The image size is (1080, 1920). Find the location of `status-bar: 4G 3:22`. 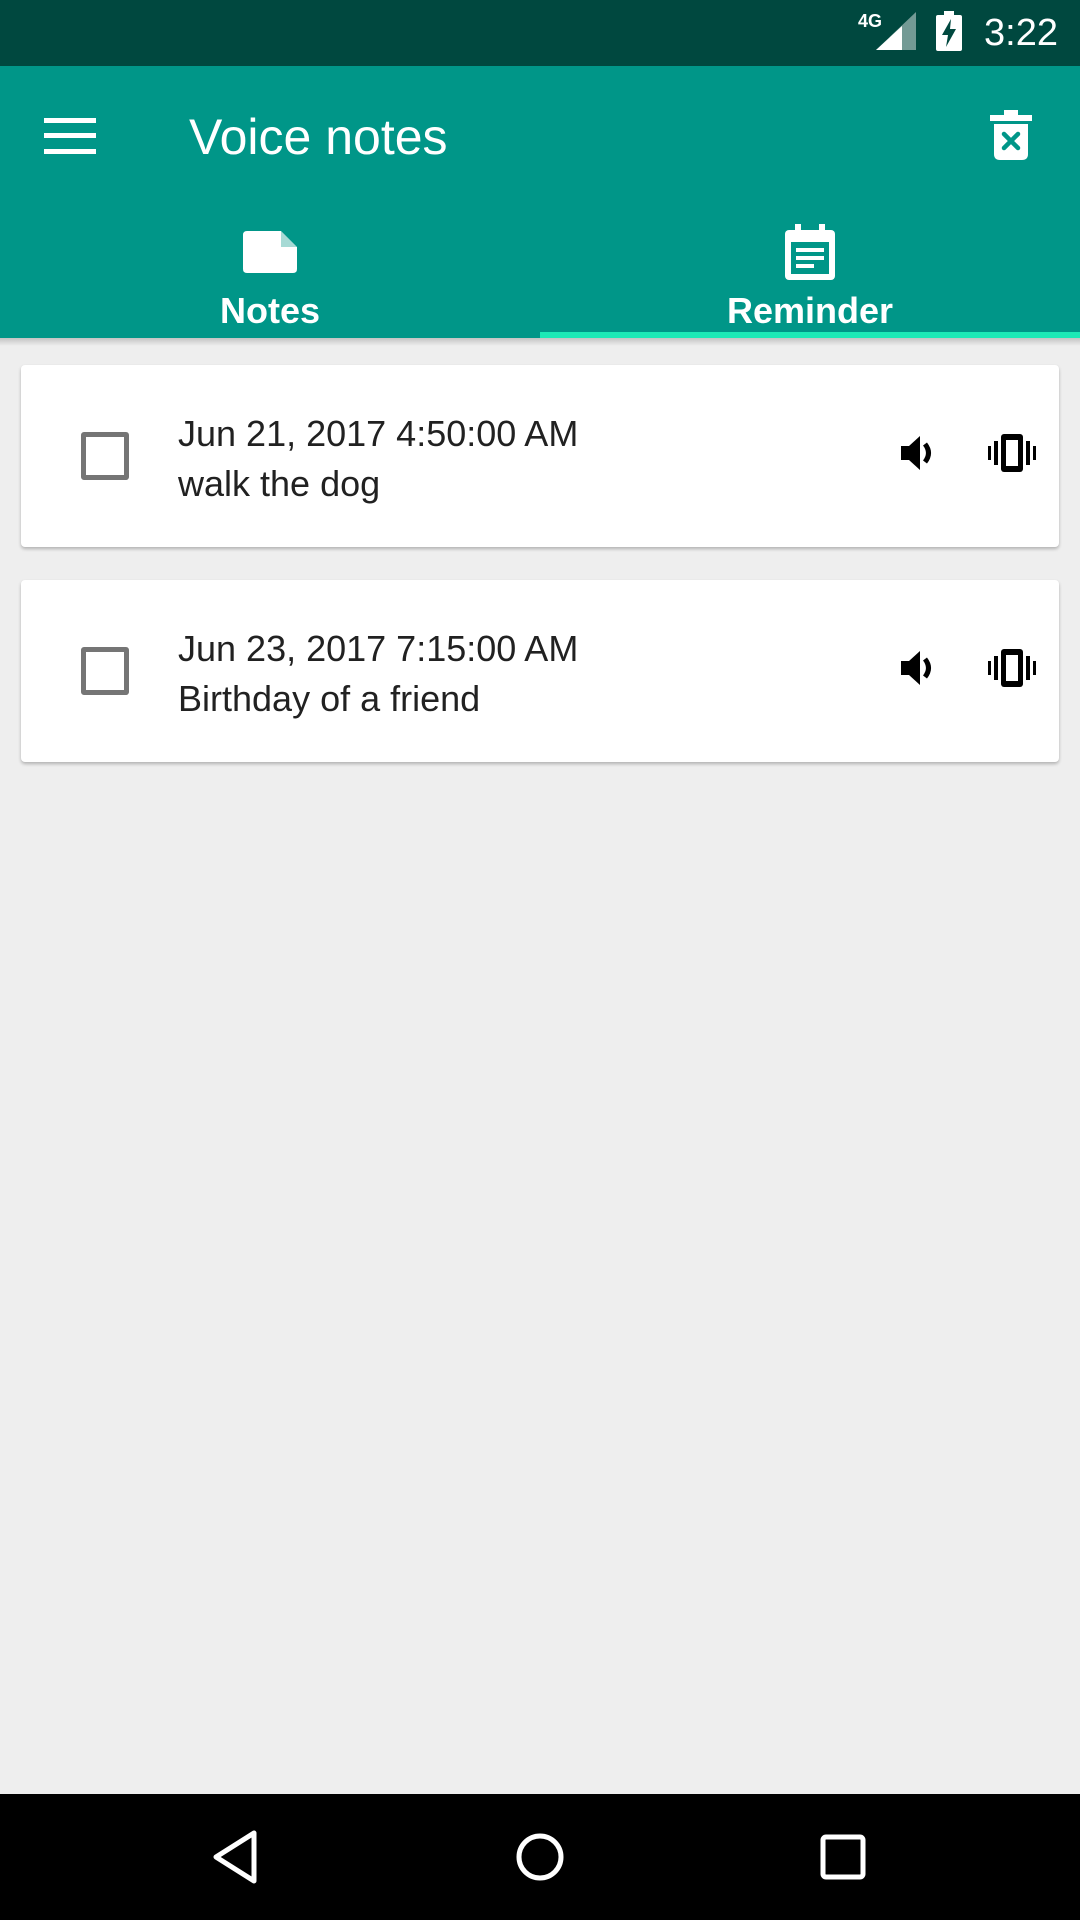

status-bar: 4G 3:22 is located at coordinates (540, 33).